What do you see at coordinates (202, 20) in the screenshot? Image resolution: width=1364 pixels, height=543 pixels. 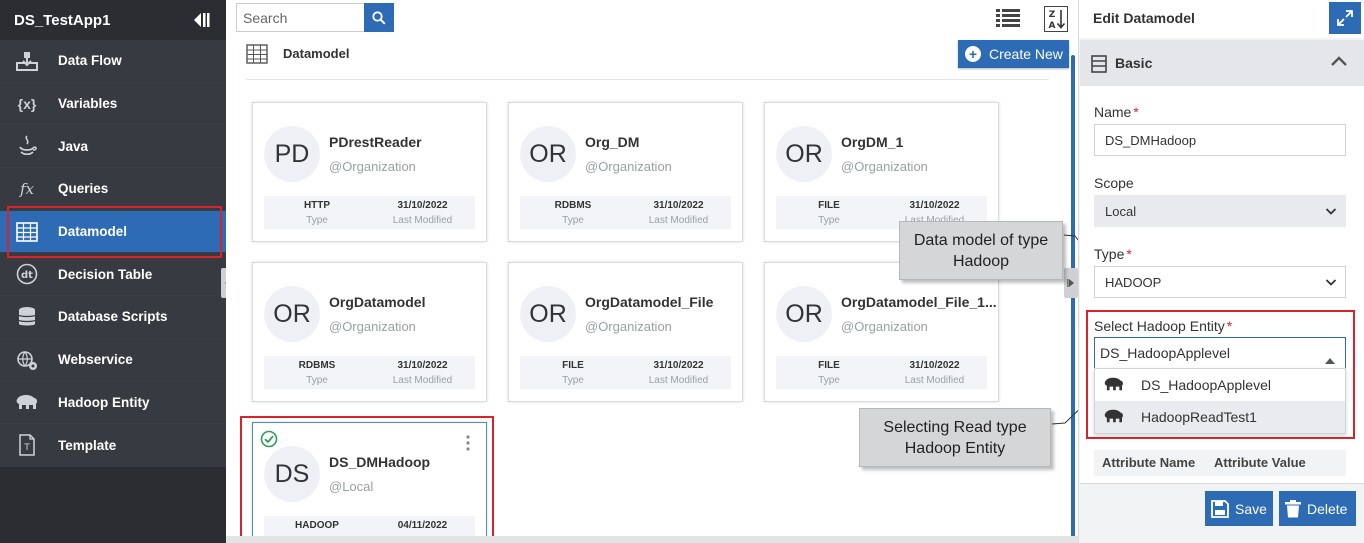 I see `collapse-sidebar-icon` at bounding box center [202, 20].